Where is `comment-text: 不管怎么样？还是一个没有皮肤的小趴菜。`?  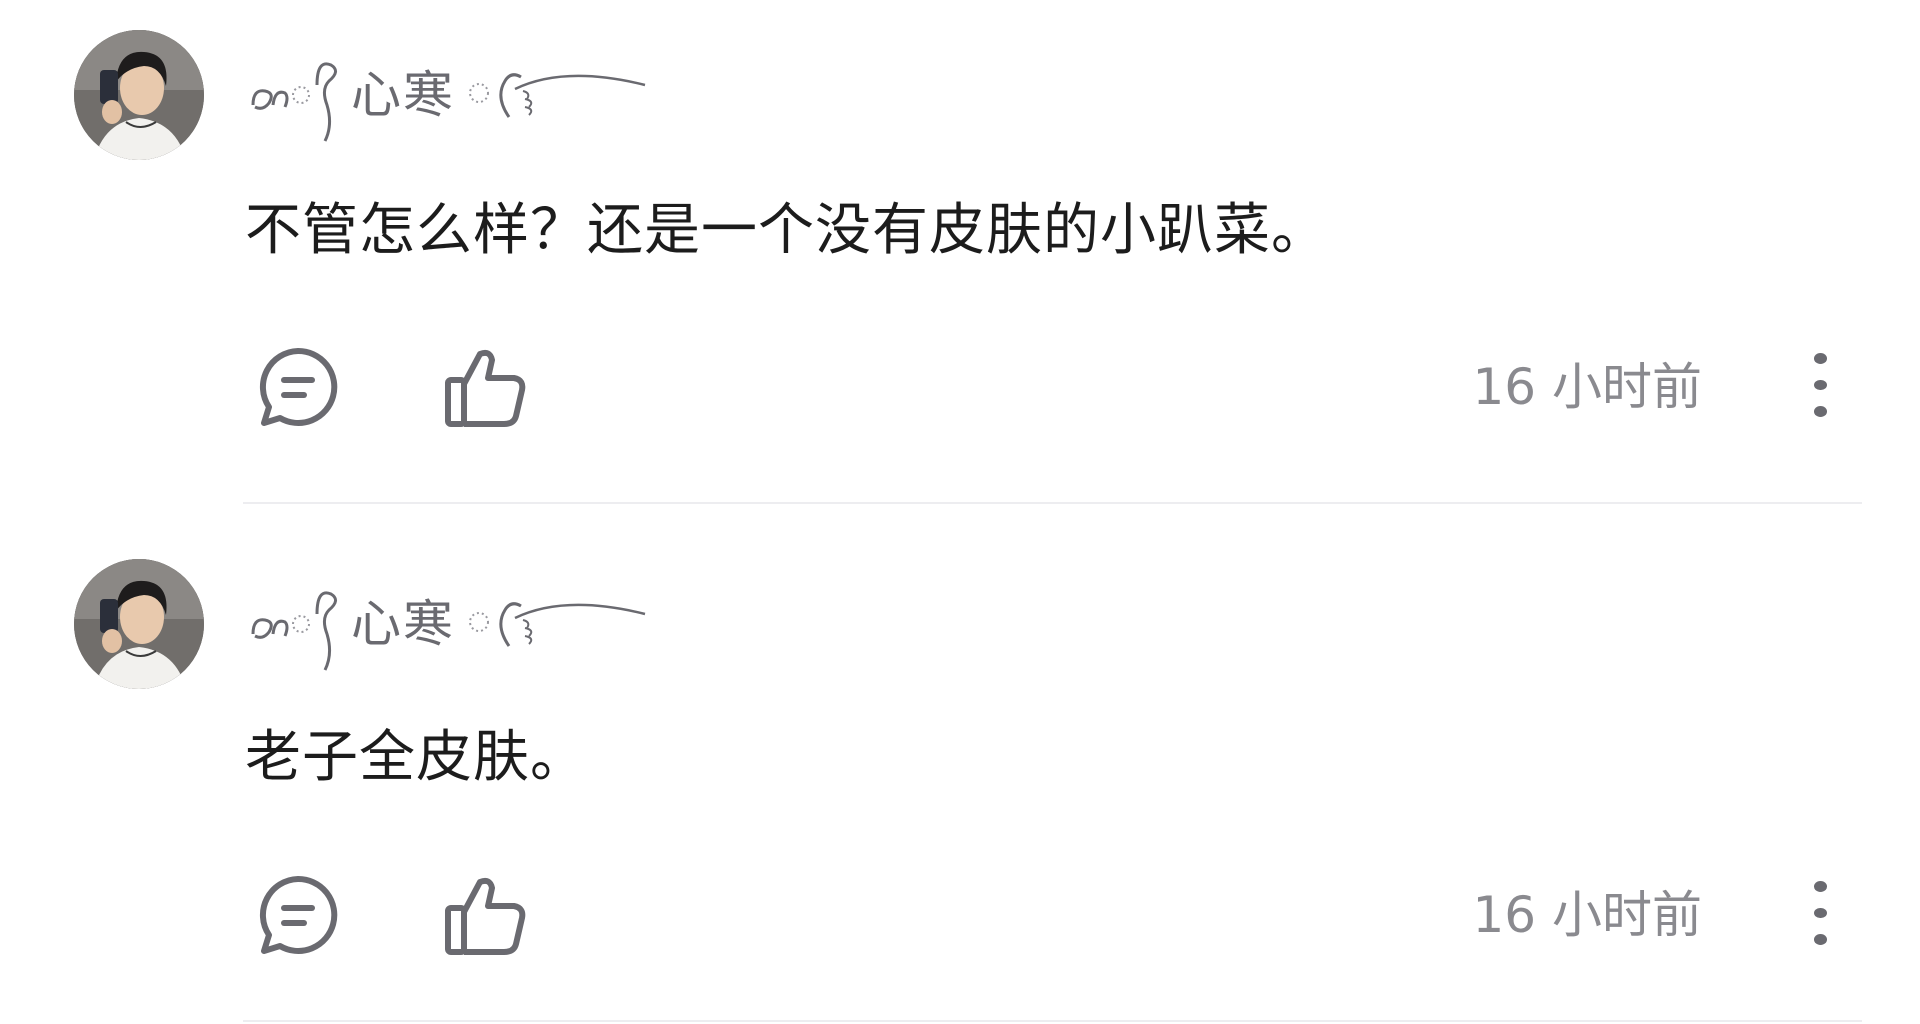
comment-text: 不管怎么样？还是一个没有皮肤的小趴菜。 is located at coordinates (786, 230).